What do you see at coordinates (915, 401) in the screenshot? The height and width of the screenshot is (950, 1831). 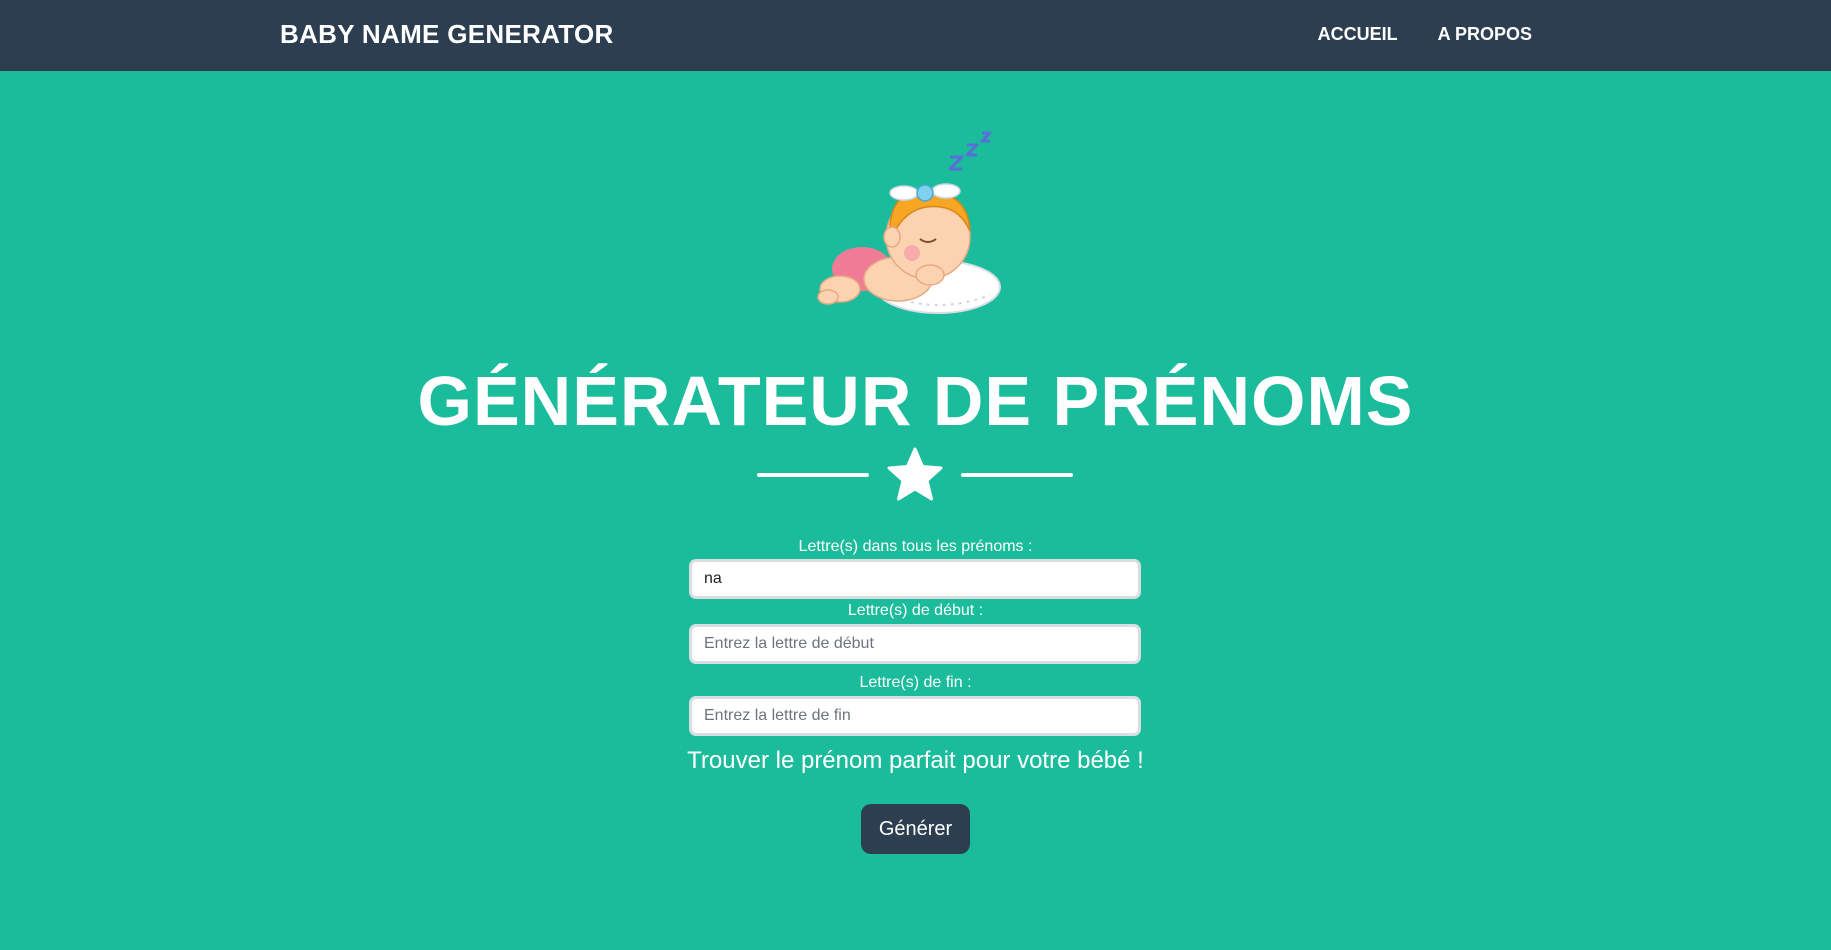 I see `page-title: GÉNÉRATEUR DE PRÉNOMS` at bounding box center [915, 401].